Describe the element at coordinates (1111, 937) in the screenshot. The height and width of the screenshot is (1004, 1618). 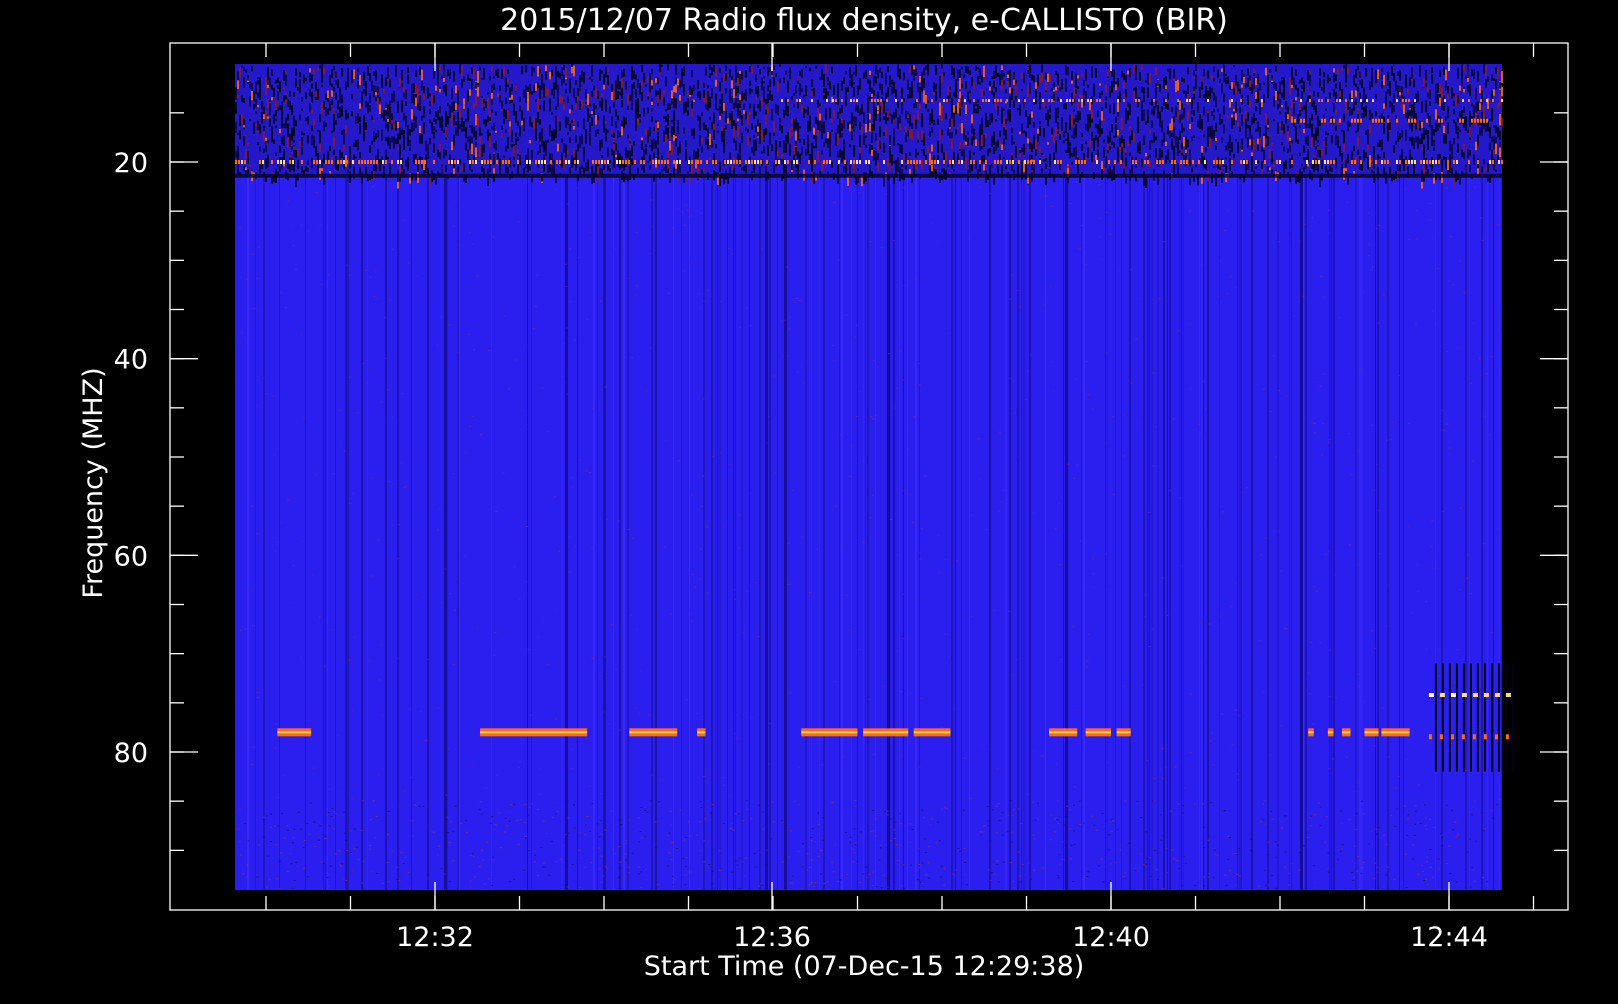
I see `x-tick-label: 12:40` at that location.